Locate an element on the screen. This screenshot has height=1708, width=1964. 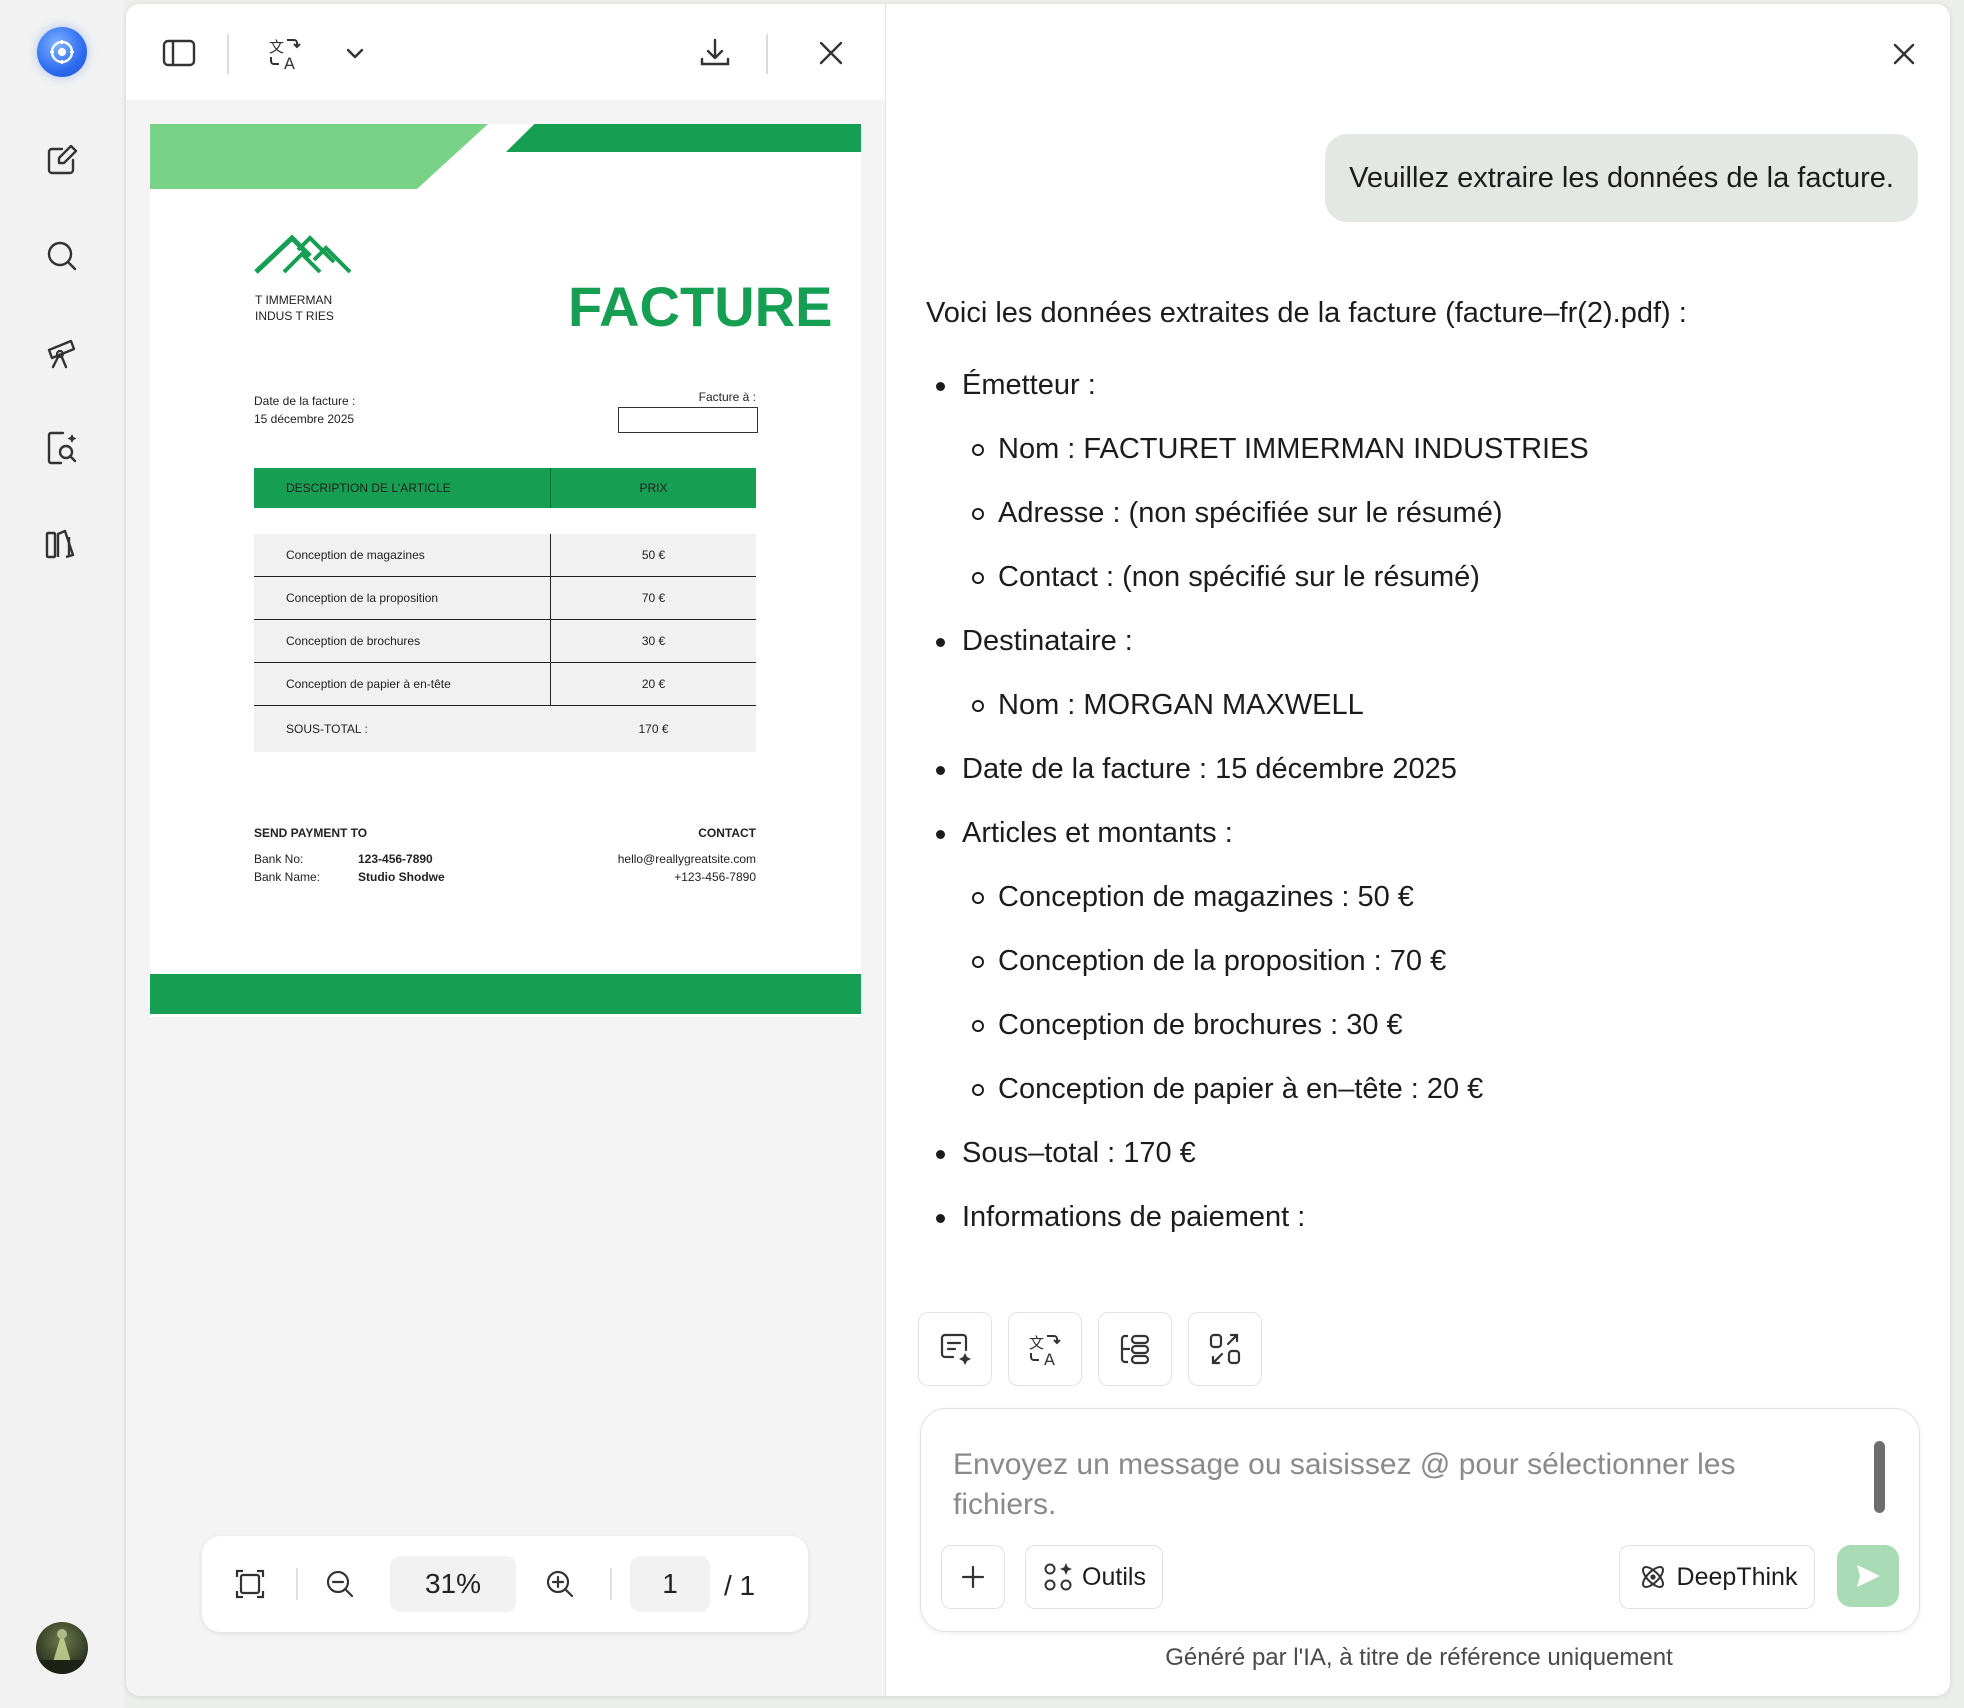
ai-assistant-icon is located at coordinates (62, 52).